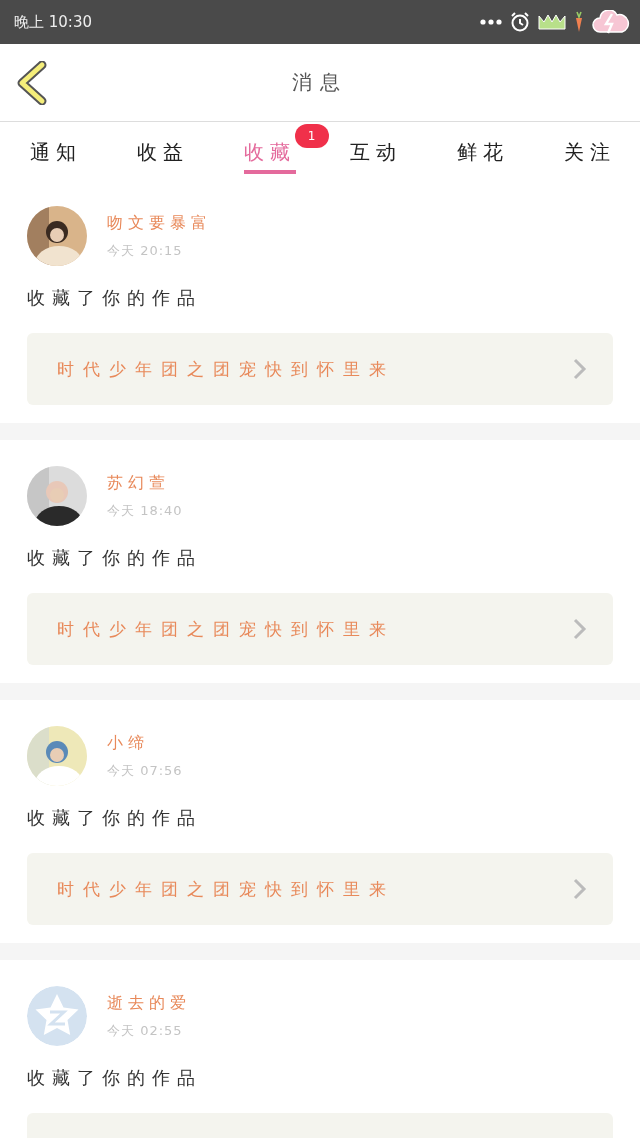 This screenshot has width=640, height=1138. What do you see at coordinates (32, 82) in the screenshot?
I see `back-icon` at bounding box center [32, 82].